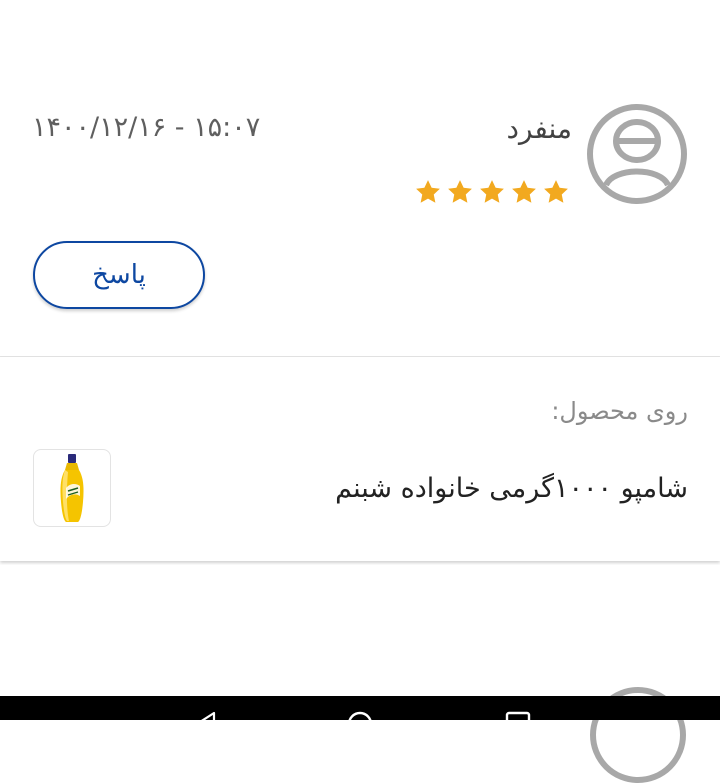  Describe the element at coordinates (360, 708) in the screenshot. I see `system-navigation-bar` at that location.